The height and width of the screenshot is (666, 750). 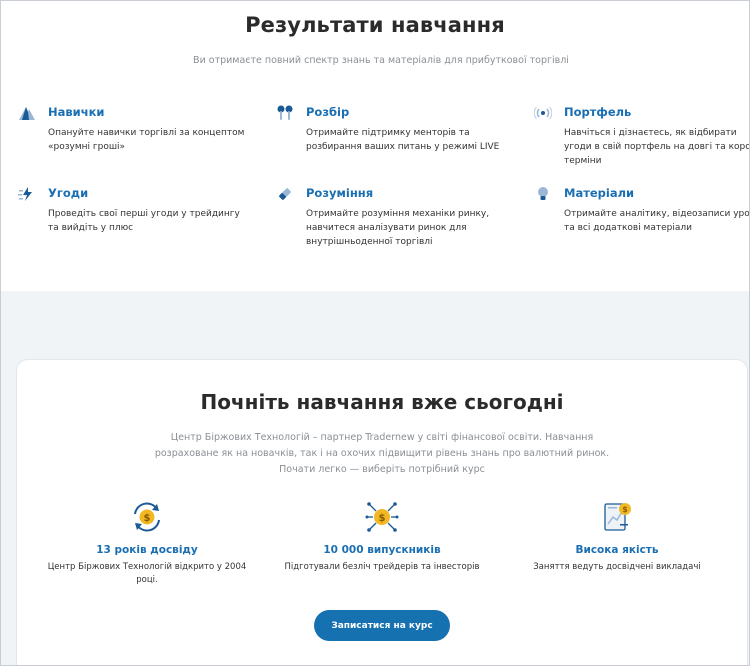 What do you see at coordinates (617, 517) in the screenshot?
I see `chart-document-icon: $` at bounding box center [617, 517].